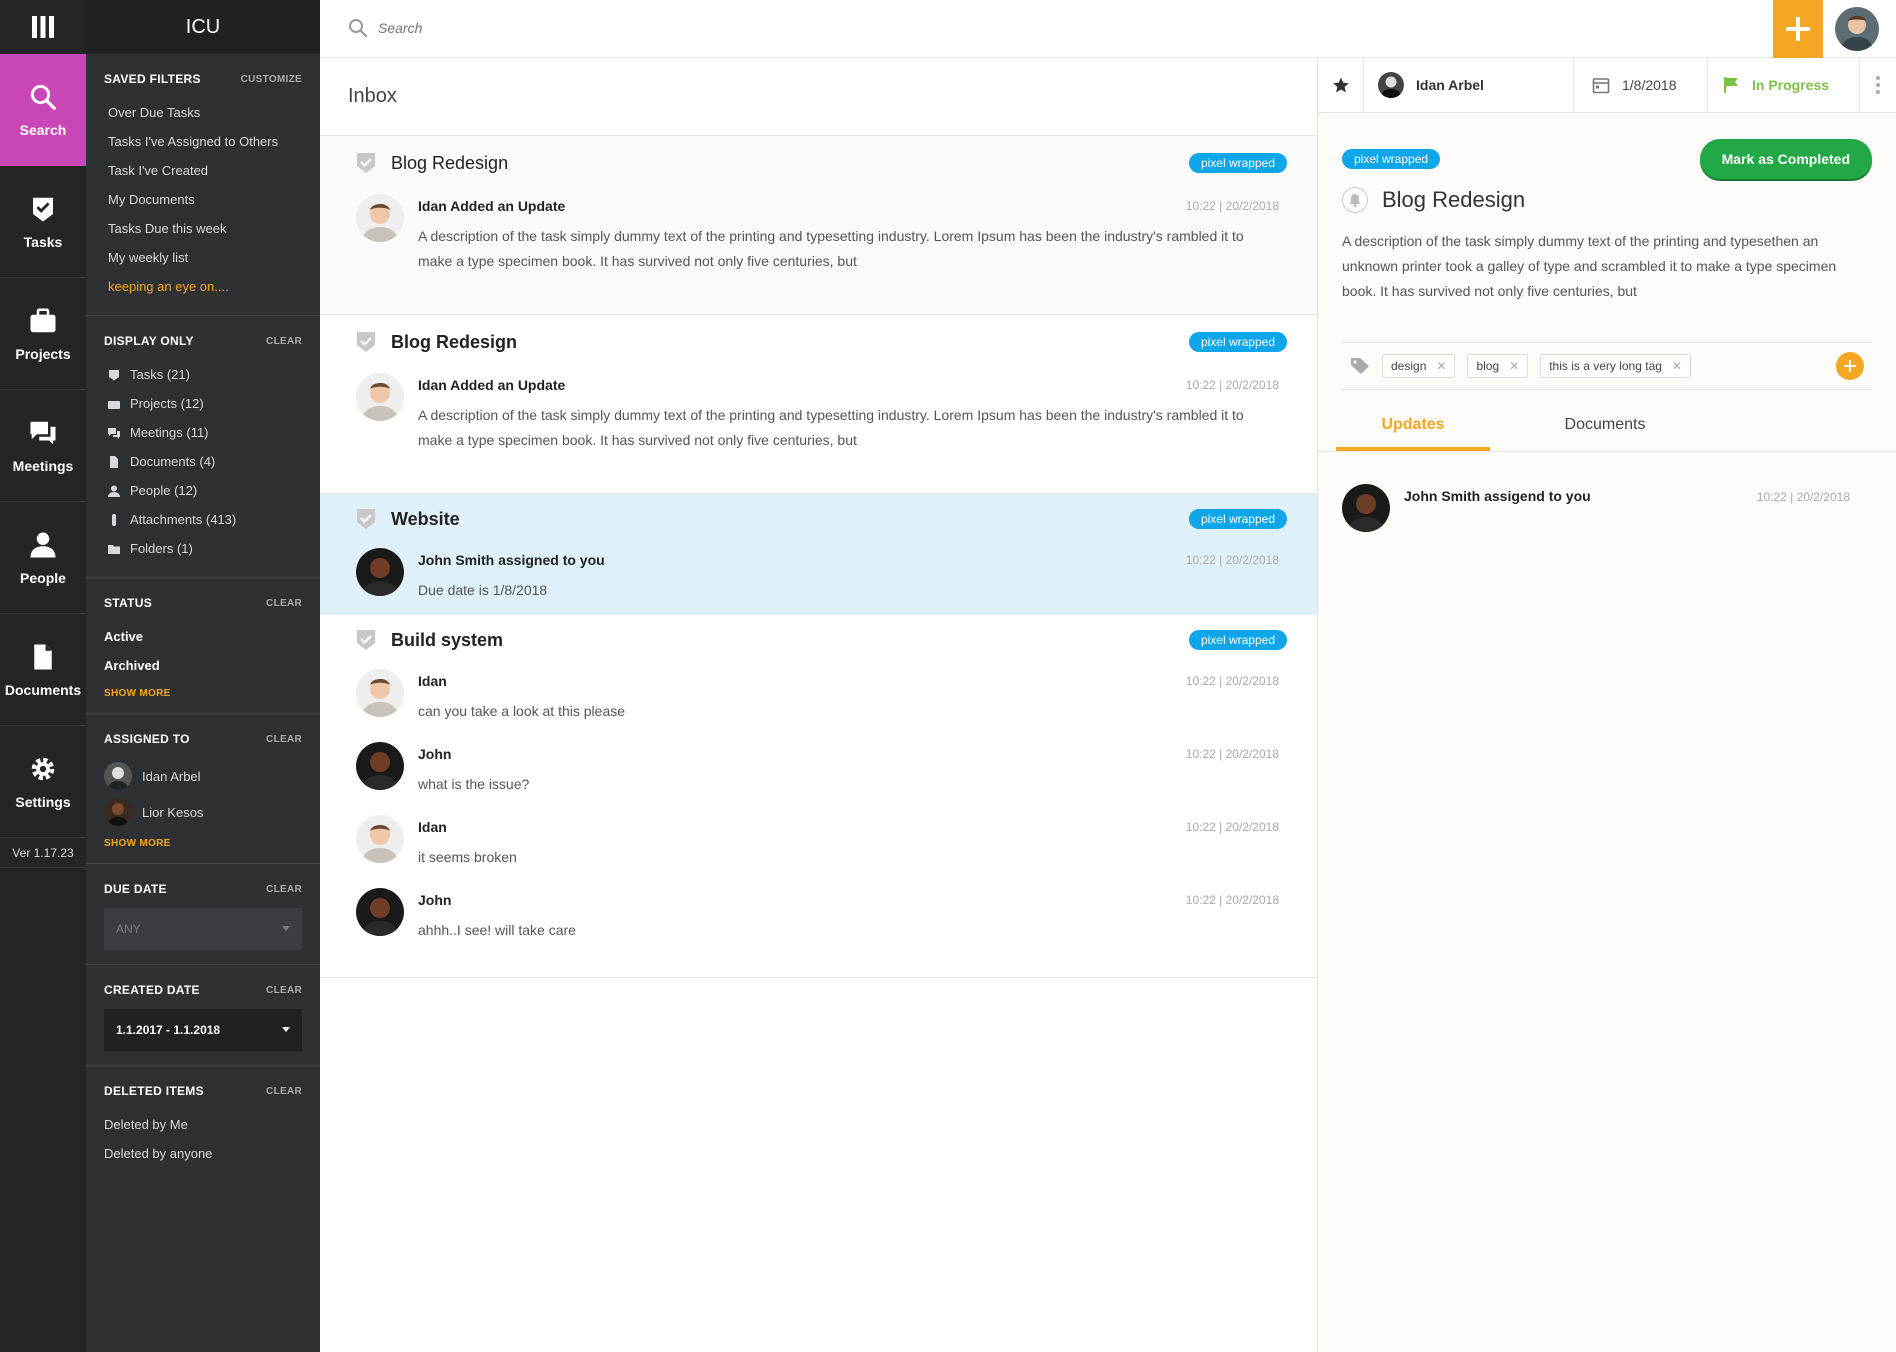 The image size is (1896, 1352). Describe the element at coordinates (43, 27) in the screenshot. I see `app-logo` at that location.